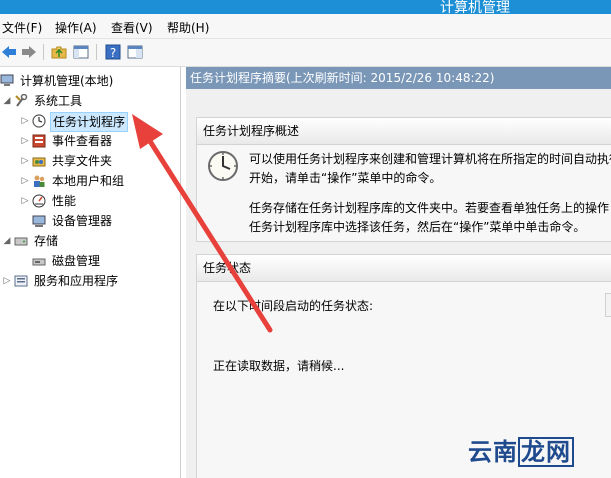  What do you see at coordinates (345, 178) in the screenshot?
I see `overview-line-2: 开始，请单击“操作”菜单中的命令。` at bounding box center [345, 178].